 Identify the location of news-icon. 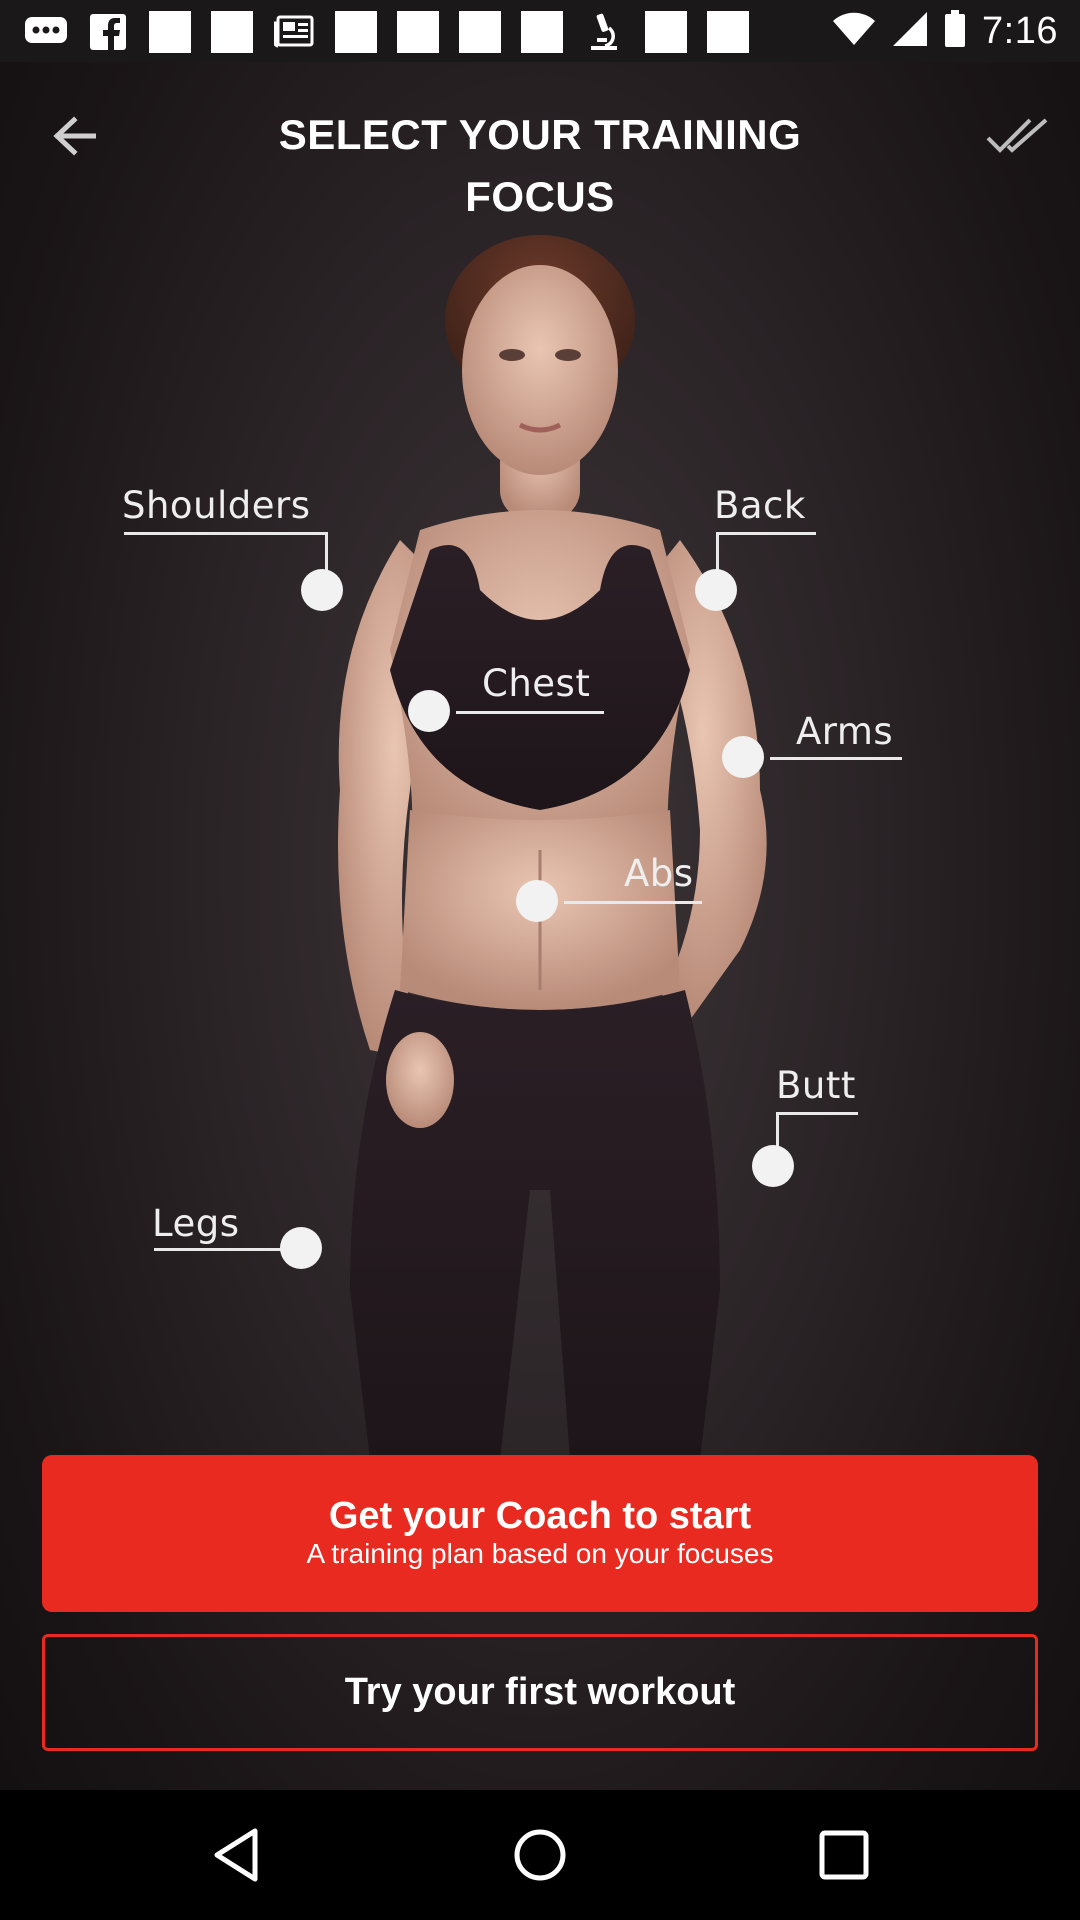
(294, 32).